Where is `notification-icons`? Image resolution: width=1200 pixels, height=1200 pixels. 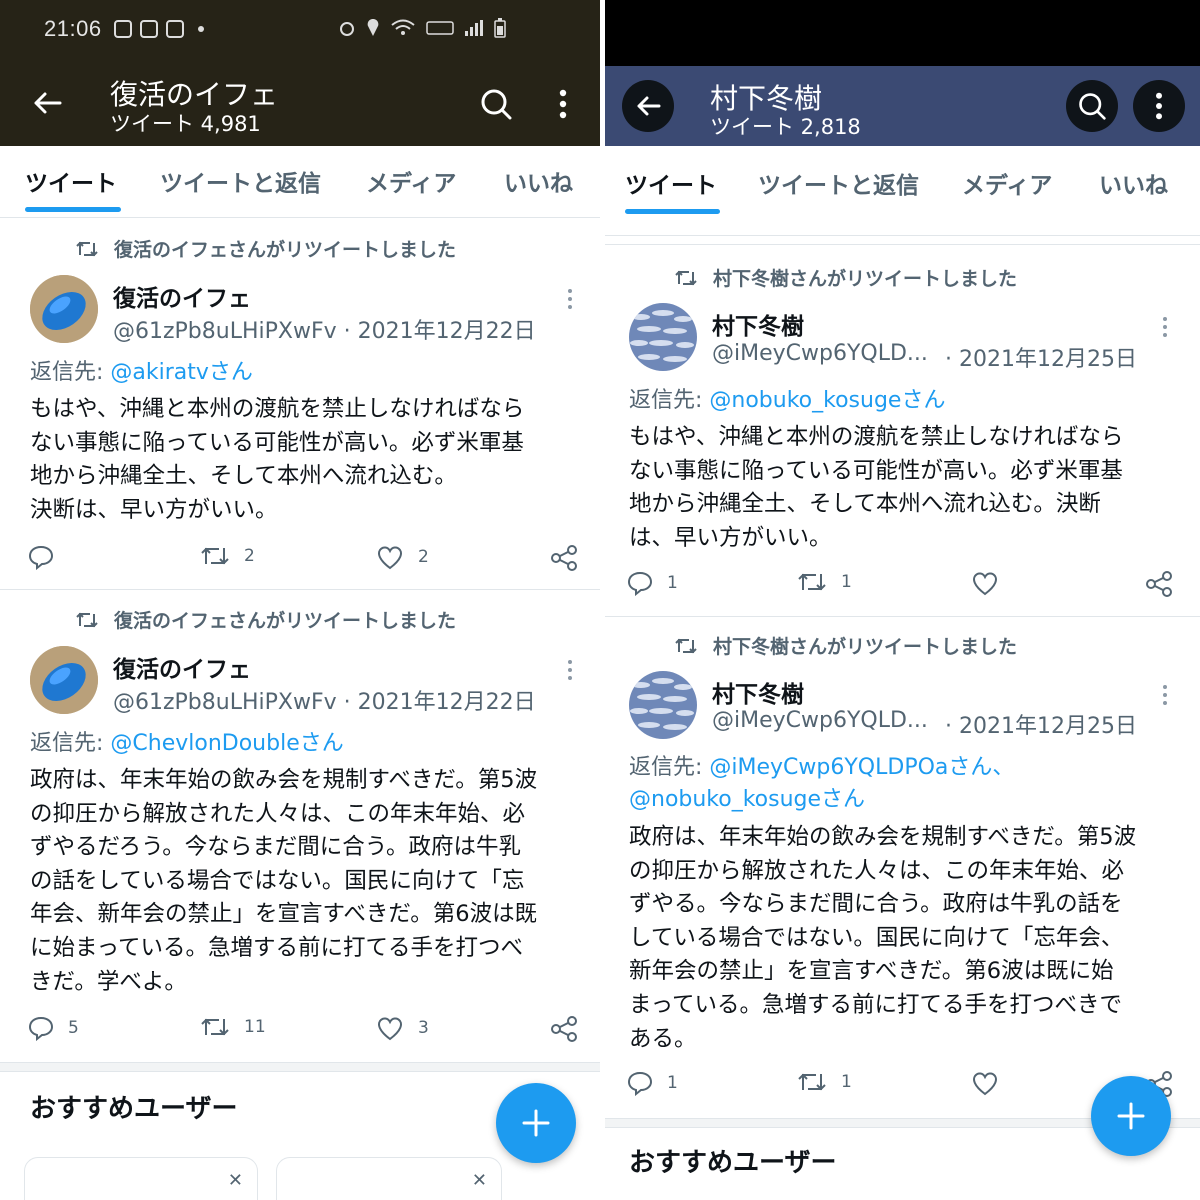
notification-icons is located at coordinates (158, 29).